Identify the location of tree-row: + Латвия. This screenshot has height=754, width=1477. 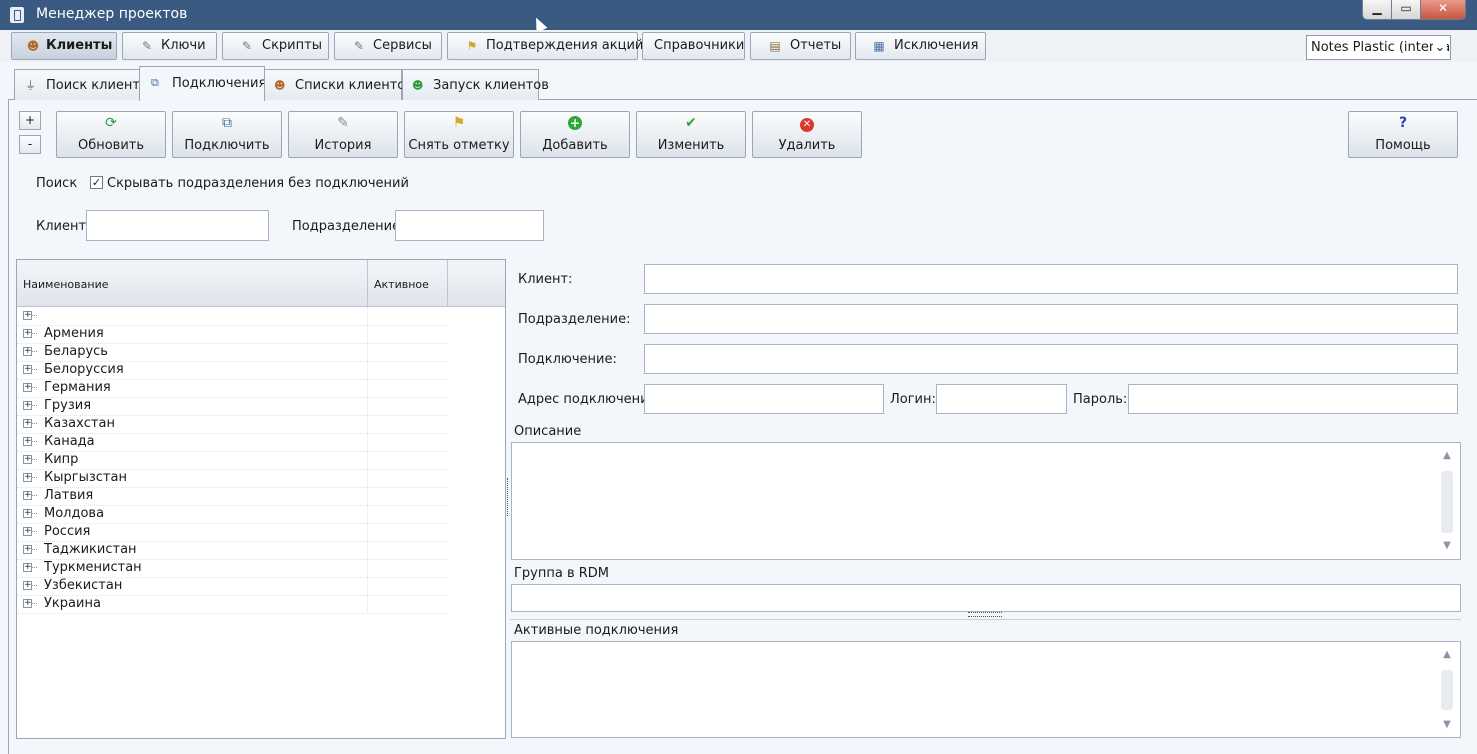
(232, 496).